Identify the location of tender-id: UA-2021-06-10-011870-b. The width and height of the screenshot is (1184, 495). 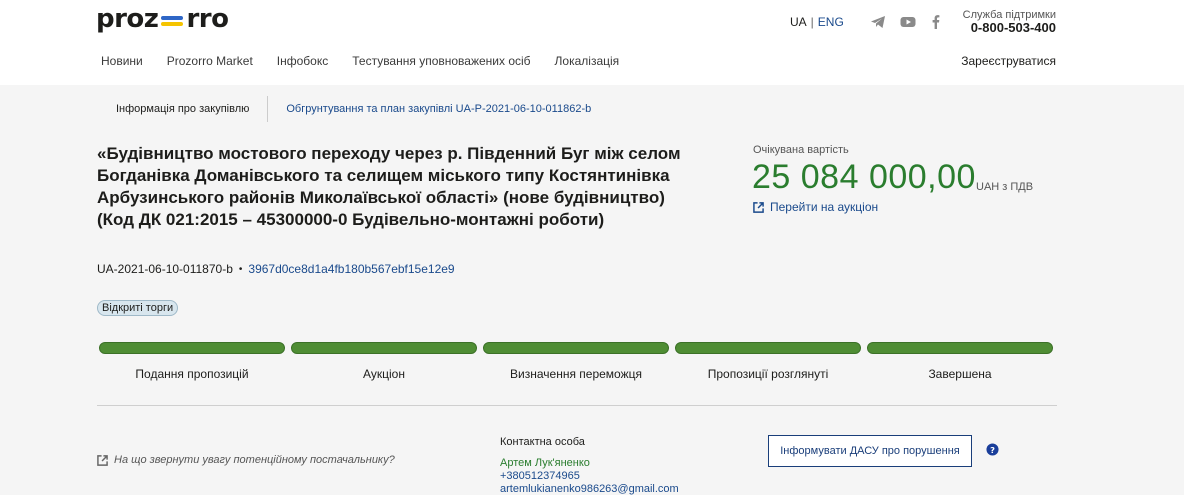
(165, 269).